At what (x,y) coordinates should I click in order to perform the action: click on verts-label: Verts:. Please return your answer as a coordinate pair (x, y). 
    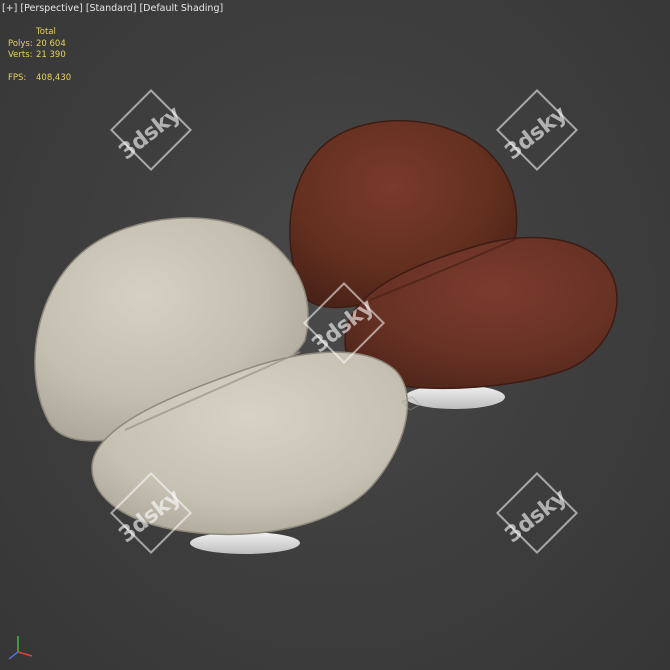
    Looking at the image, I should click on (20, 55).